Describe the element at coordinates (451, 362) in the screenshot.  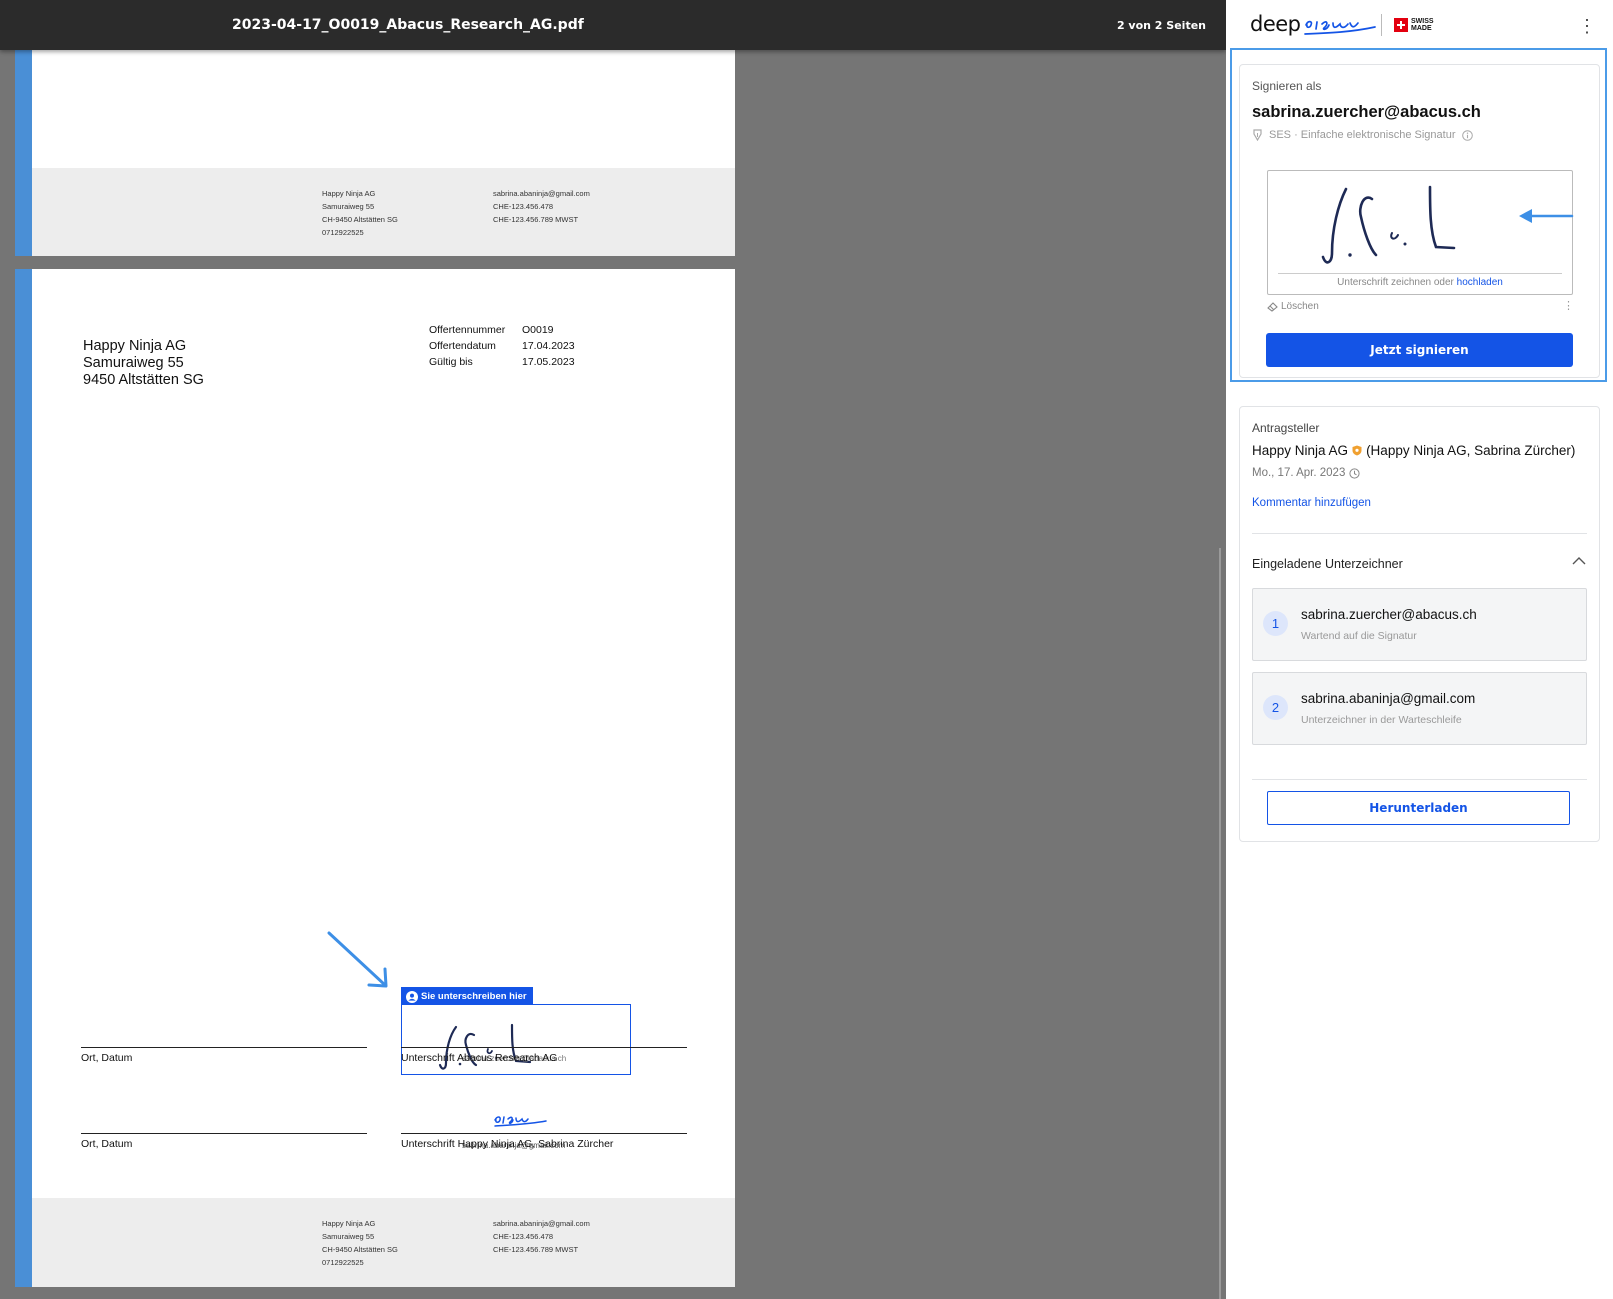
I see `meta-label: Gültig bis` at that location.